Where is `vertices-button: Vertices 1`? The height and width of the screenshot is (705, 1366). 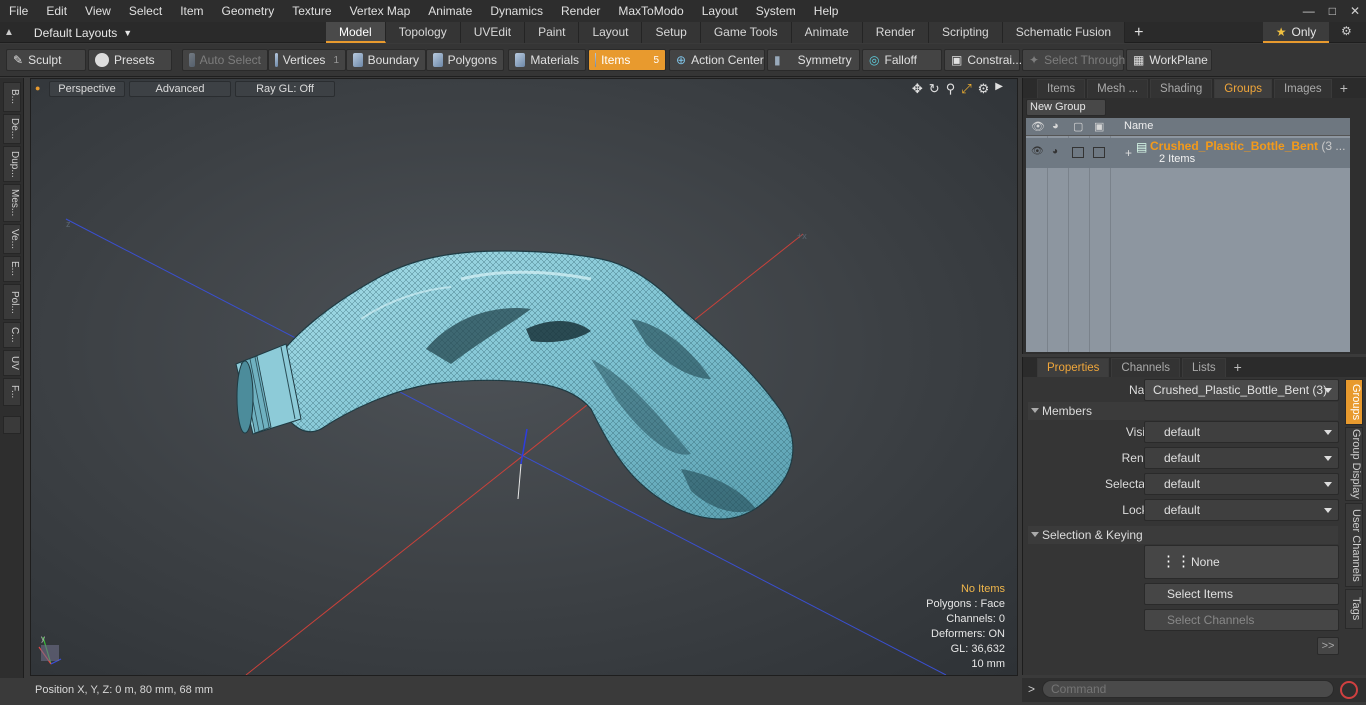 vertices-button: Vertices 1 is located at coordinates (307, 60).